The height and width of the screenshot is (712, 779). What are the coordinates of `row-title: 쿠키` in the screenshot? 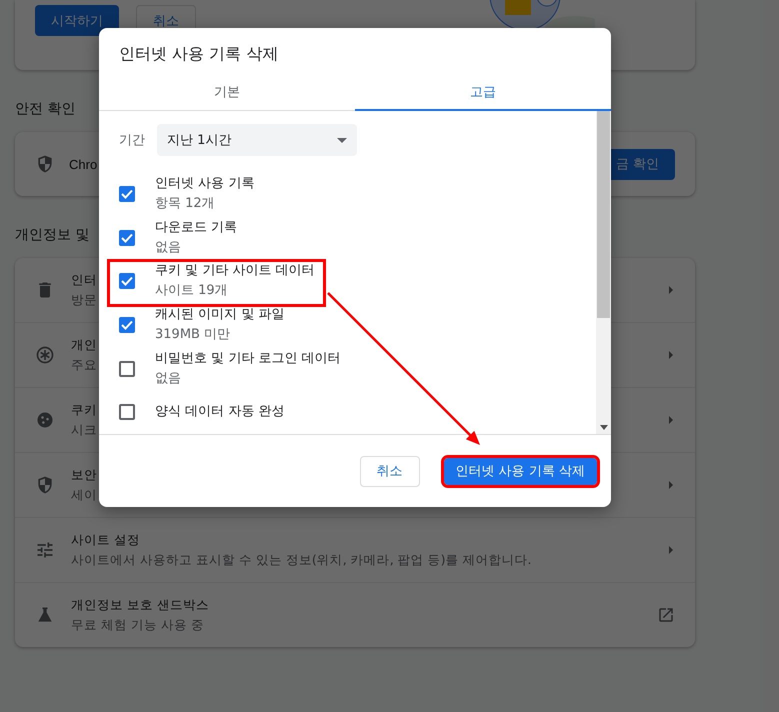 It's located at (84, 410).